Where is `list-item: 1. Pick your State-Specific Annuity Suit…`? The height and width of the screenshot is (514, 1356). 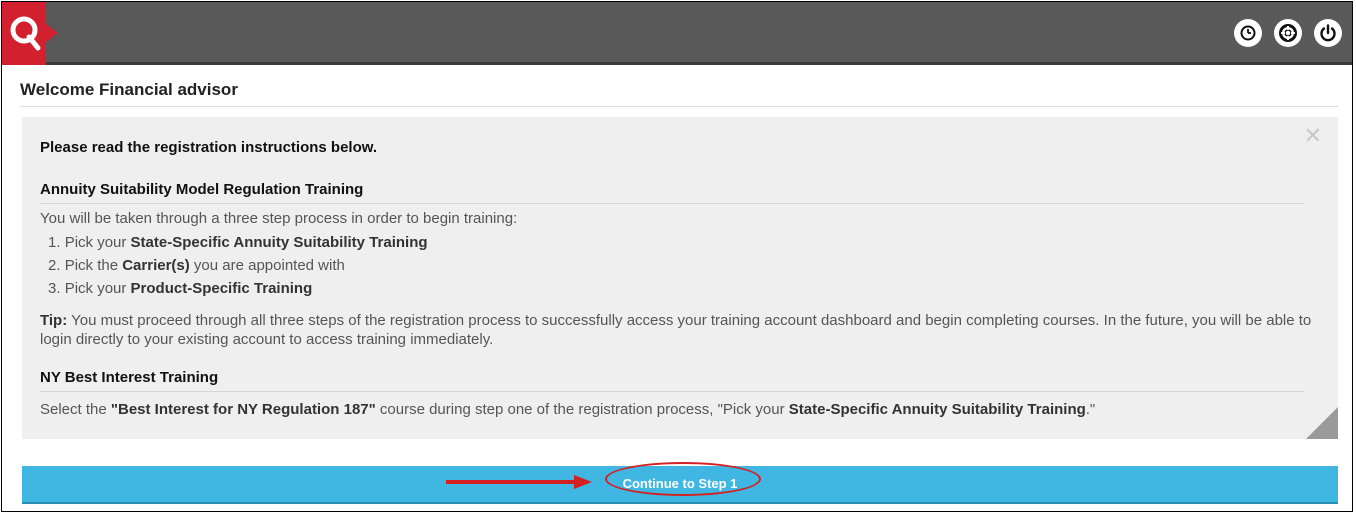
list-item: 1. Pick your State-Specific Annuity Suit… is located at coordinates (238, 242).